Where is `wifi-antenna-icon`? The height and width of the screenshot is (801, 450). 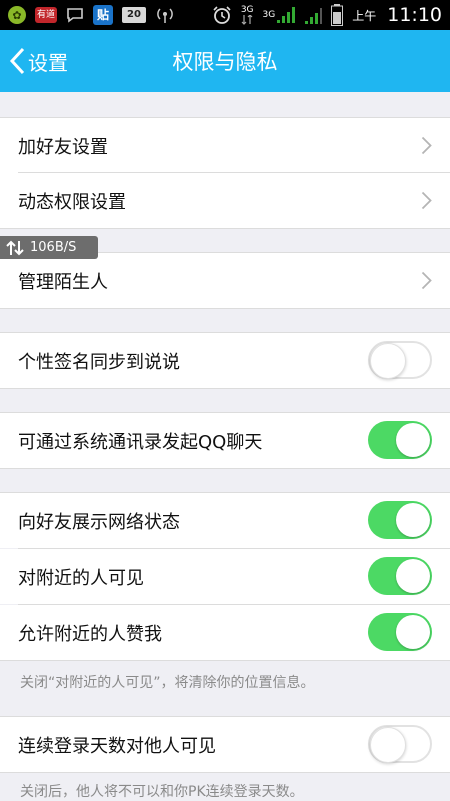 wifi-antenna-icon is located at coordinates (165, 15).